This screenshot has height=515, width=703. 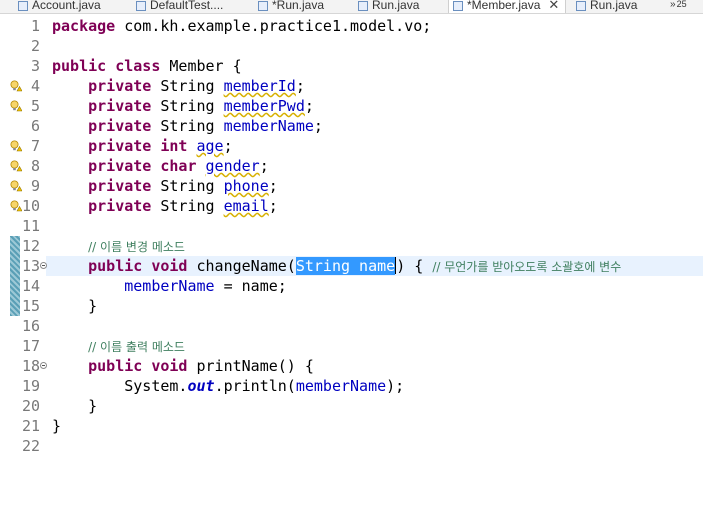 What do you see at coordinates (345, 266) in the screenshot?
I see `text-selection: String name` at bounding box center [345, 266].